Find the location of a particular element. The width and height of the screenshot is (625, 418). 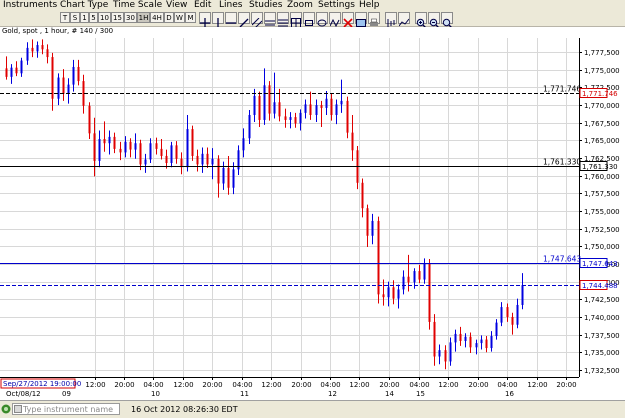

rectangle-icon is located at coordinates (309, 19).